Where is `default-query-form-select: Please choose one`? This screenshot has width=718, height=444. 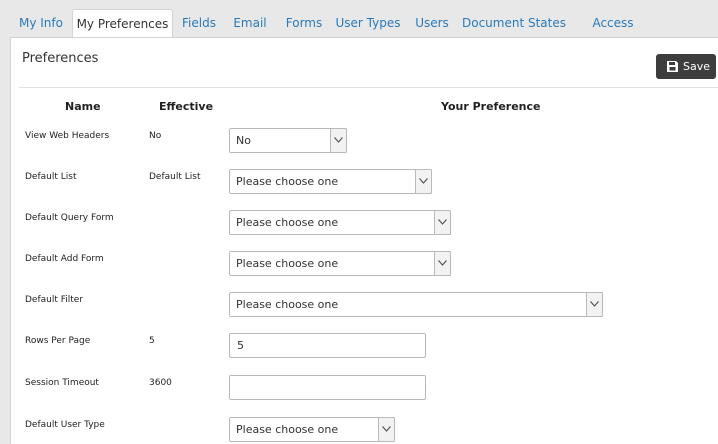
default-query-form-select: Please choose one is located at coordinates (340, 222).